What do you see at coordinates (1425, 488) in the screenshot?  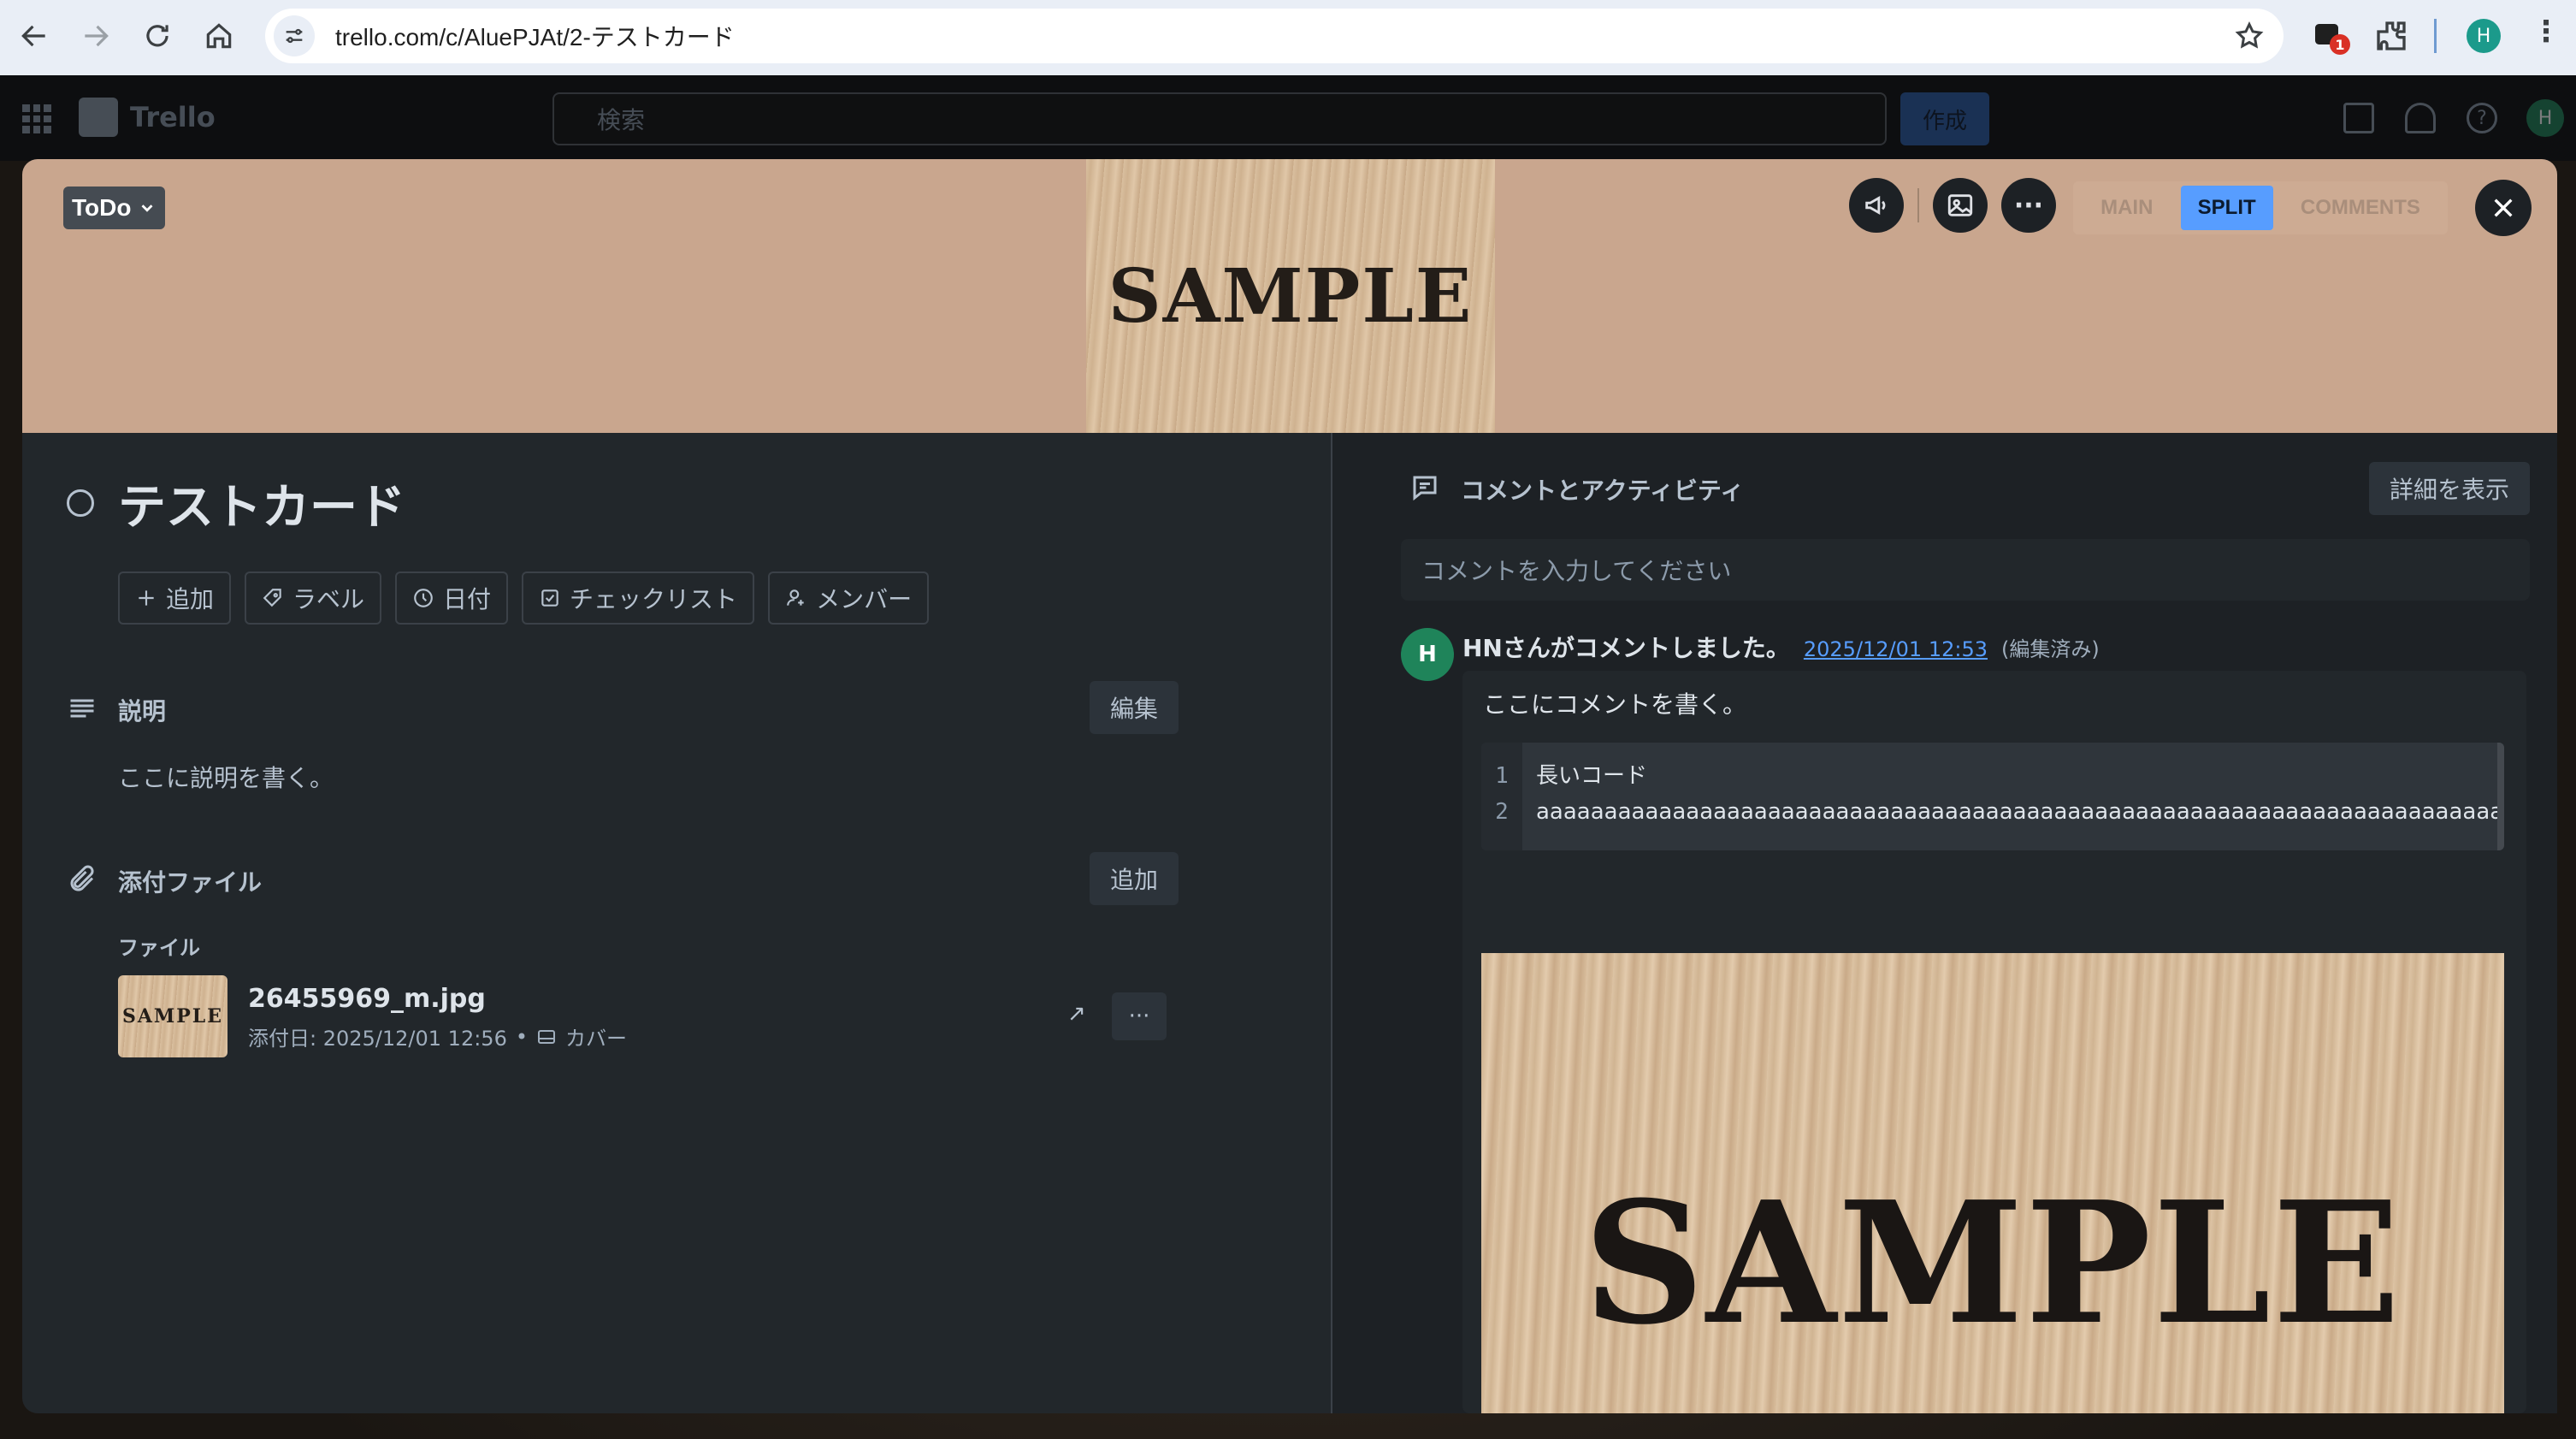 I see `comment-icon` at bounding box center [1425, 488].